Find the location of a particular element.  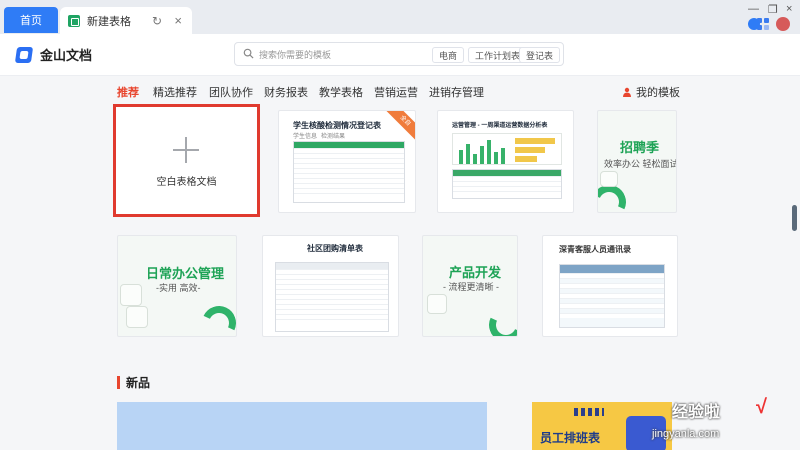

nav-item-inventory: 进销存管理 is located at coordinates (456, 92).